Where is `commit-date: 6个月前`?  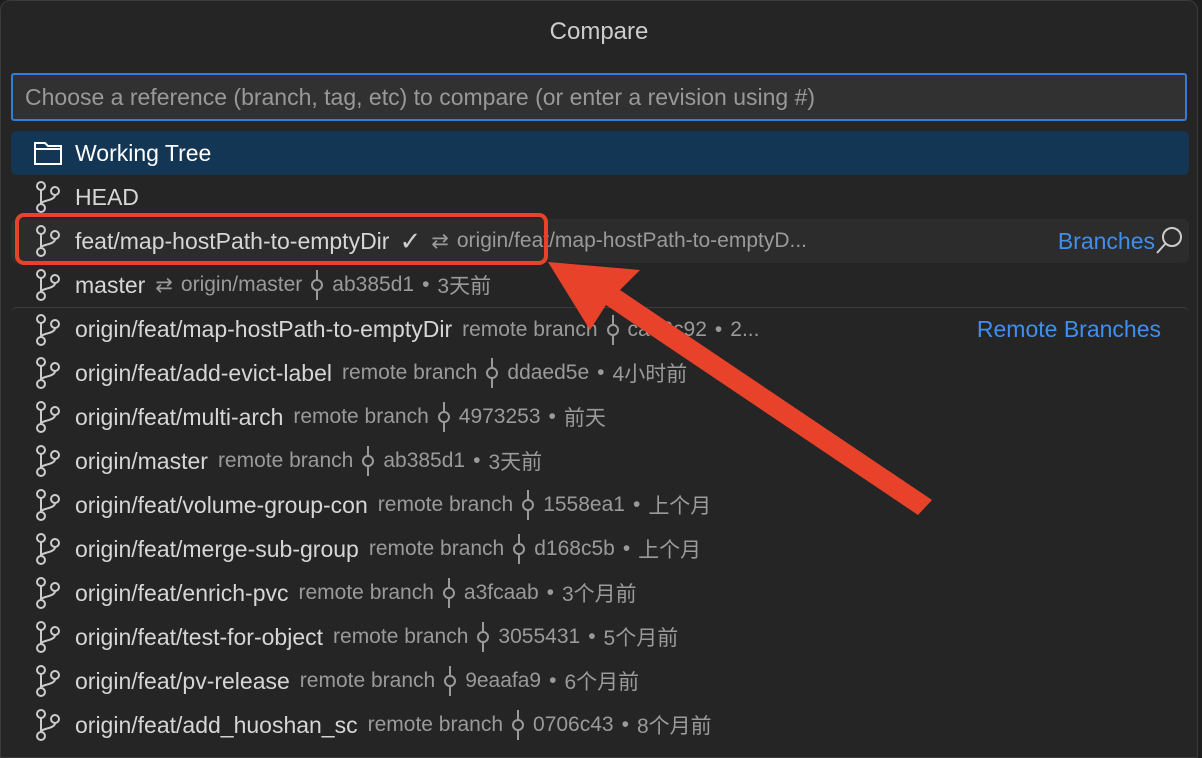 commit-date: 6个月前 is located at coordinates (602, 682).